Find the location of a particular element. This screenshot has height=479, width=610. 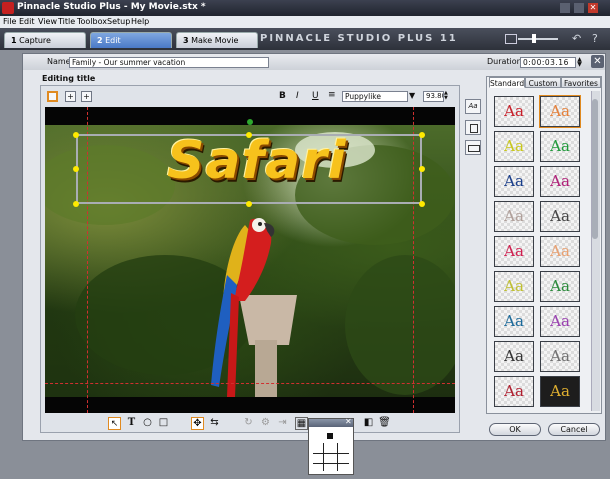

tab-capture: 1 Capture is located at coordinates (45, 40).